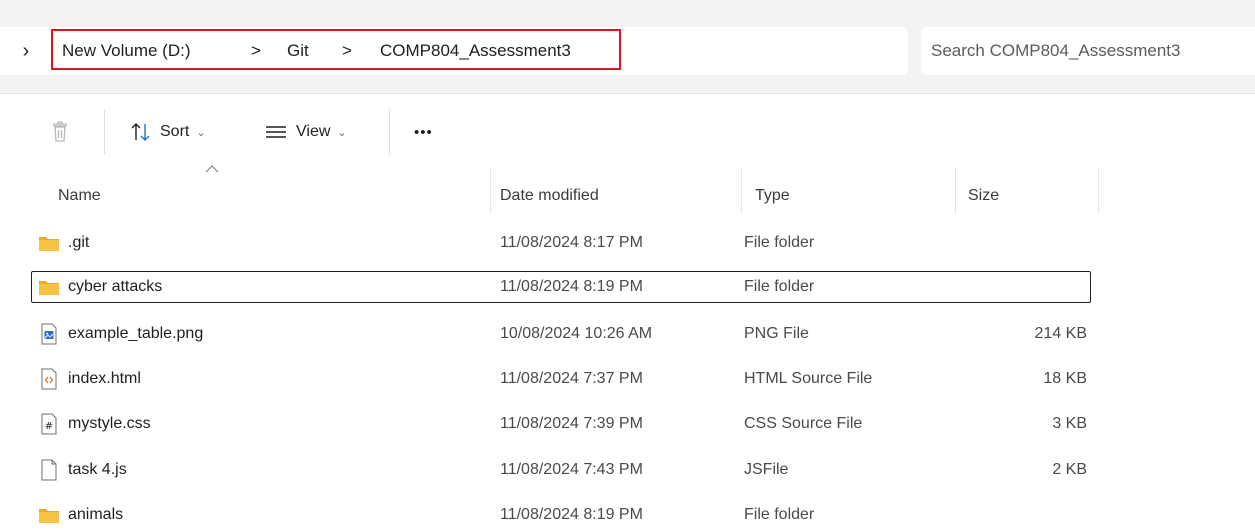  What do you see at coordinates (766, 469) in the screenshot?
I see `file-type: JSFile` at bounding box center [766, 469].